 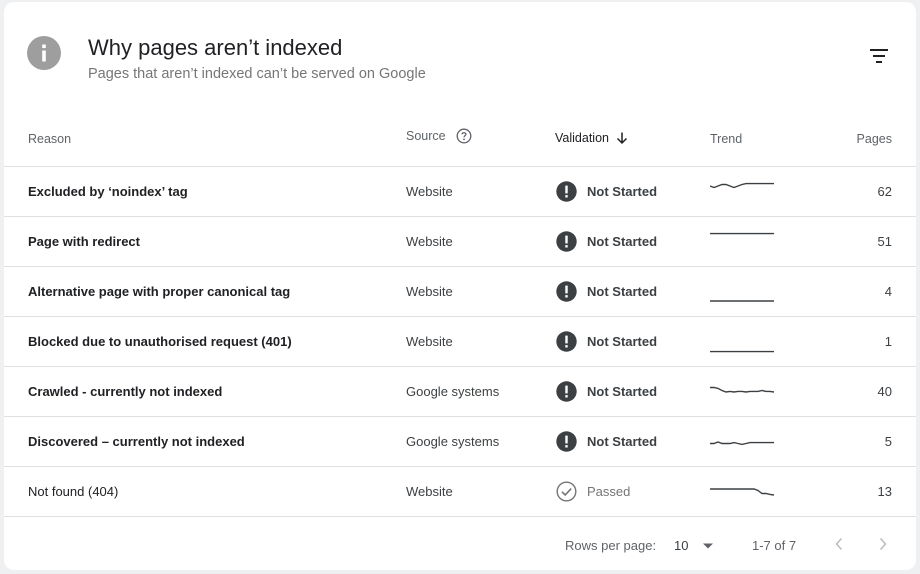 I want to click on column-header-validation: Validation, so click(x=592, y=138).